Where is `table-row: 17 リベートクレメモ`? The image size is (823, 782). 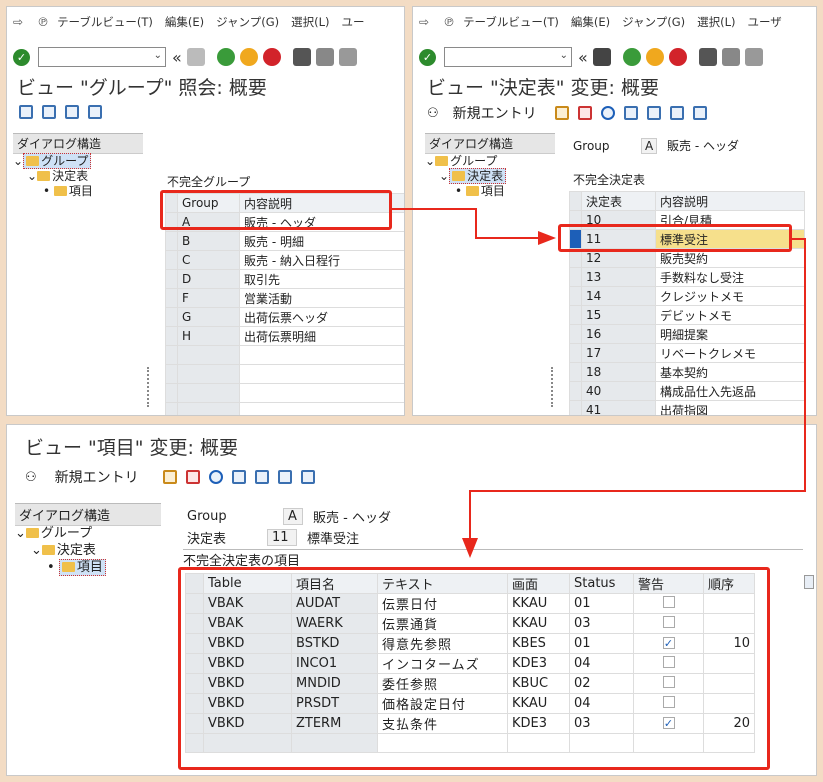 table-row: 17 リベートクレメモ is located at coordinates (687, 353).